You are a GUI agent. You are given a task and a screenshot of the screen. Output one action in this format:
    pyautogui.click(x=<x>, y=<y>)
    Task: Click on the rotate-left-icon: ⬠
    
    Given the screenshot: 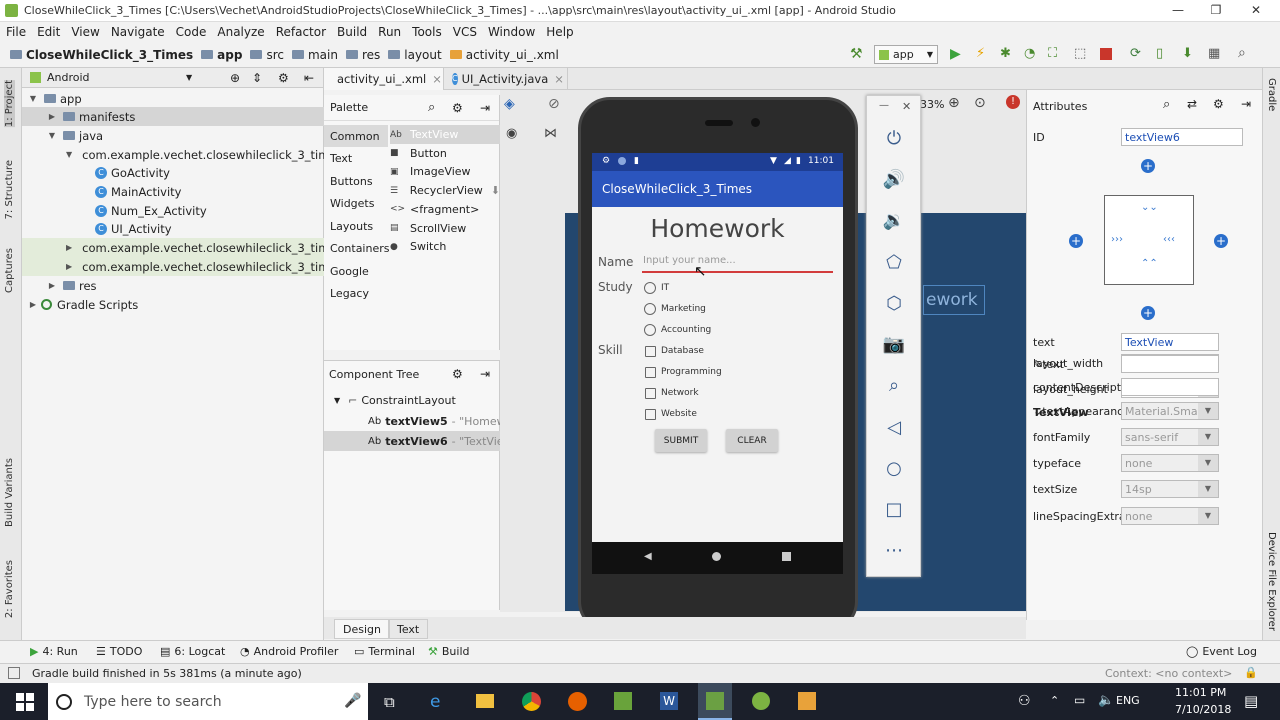 What is the action you would take?
    pyautogui.click(x=894, y=263)
    